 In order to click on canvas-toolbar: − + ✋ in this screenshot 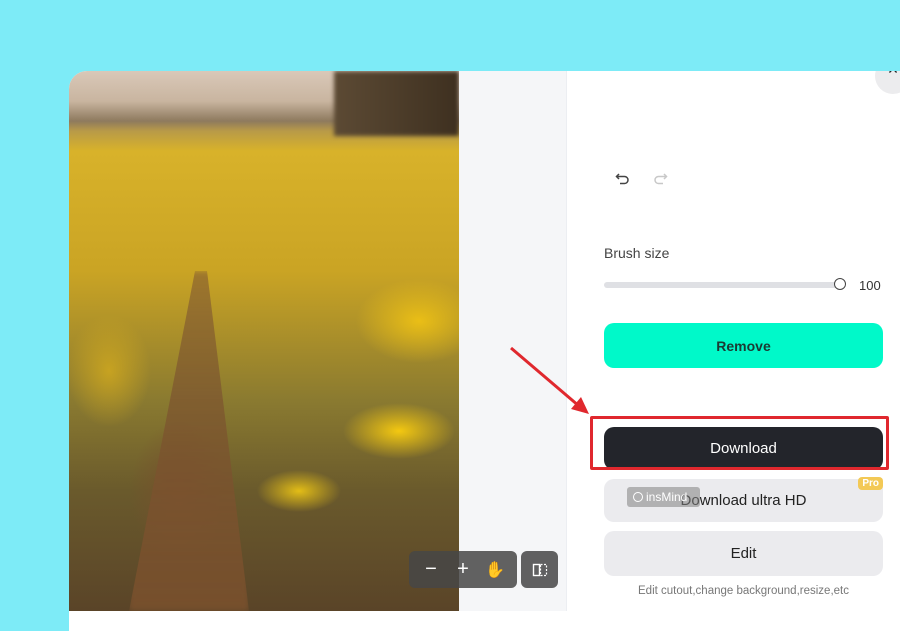, I will do `click(483, 569)`.